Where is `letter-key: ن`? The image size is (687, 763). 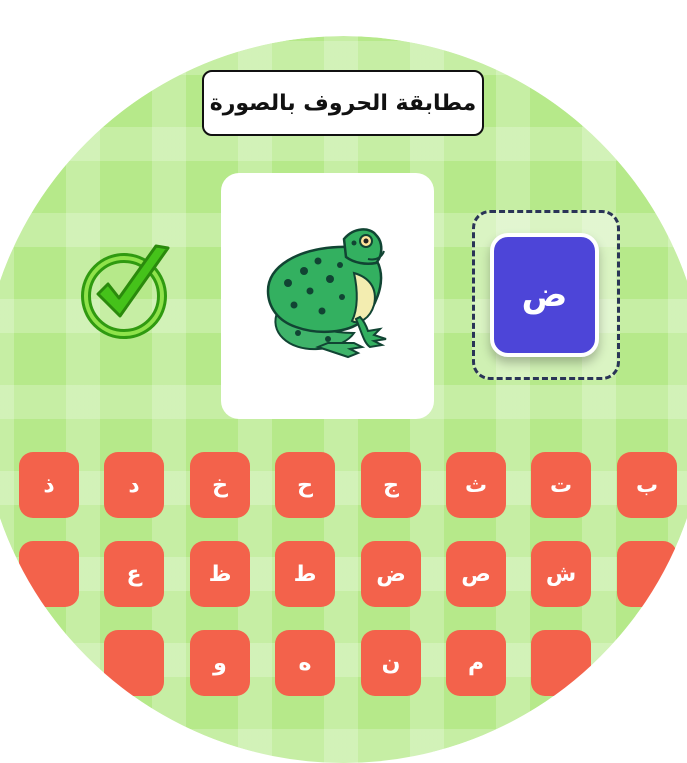
letter-key: ن is located at coordinates (391, 663).